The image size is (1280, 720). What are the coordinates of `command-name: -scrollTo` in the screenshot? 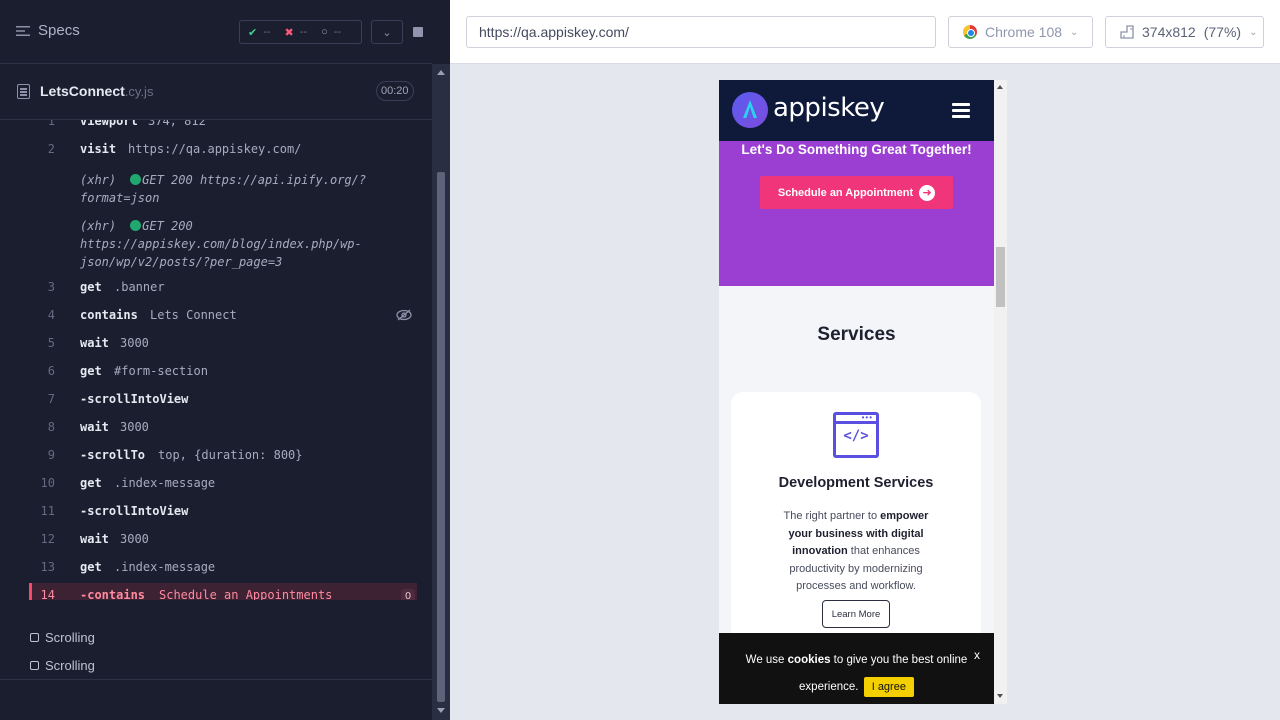 It's located at (113, 455).